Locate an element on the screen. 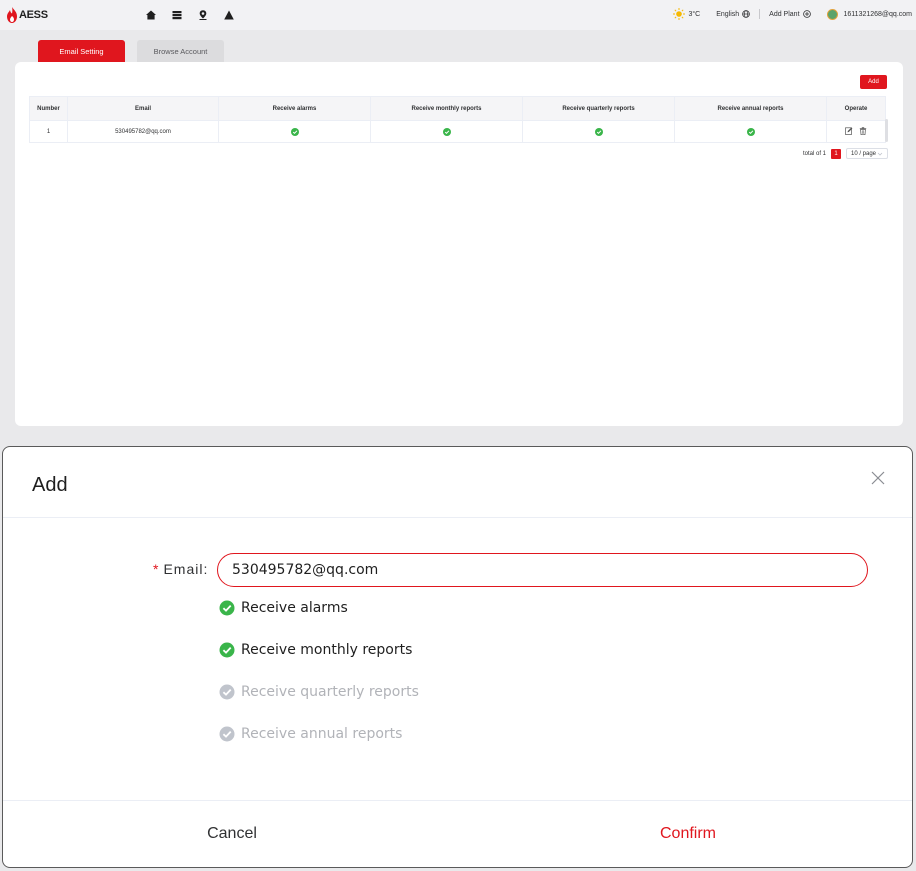 This screenshot has height=871, width=916. option-label: Receive quarterly reports is located at coordinates (330, 692).